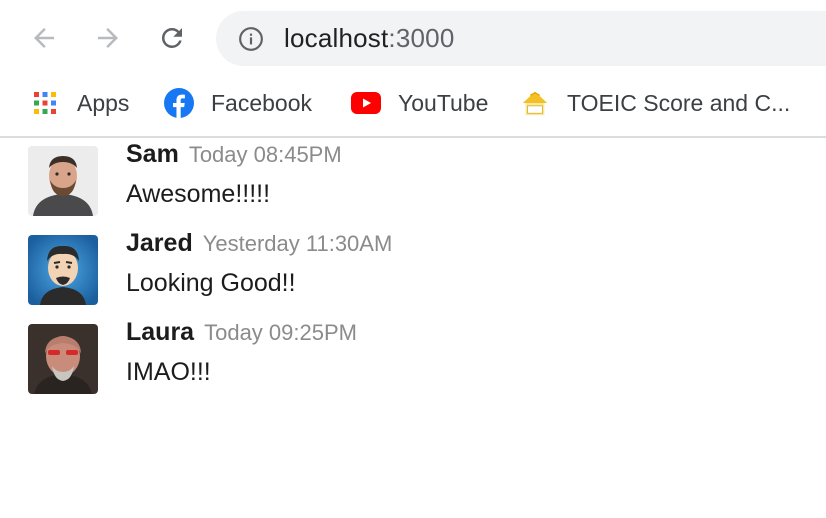 The width and height of the screenshot is (826, 518). I want to click on forward-button, so click(108, 38).